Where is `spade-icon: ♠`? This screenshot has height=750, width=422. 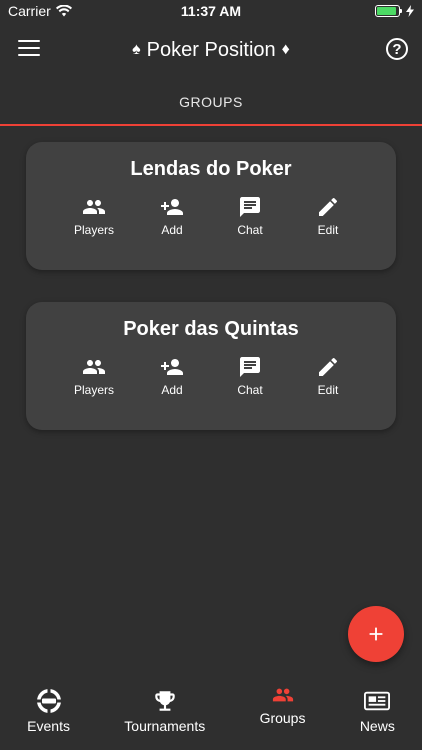
spade-icon: ♠ is located at coordinates (136, 49).